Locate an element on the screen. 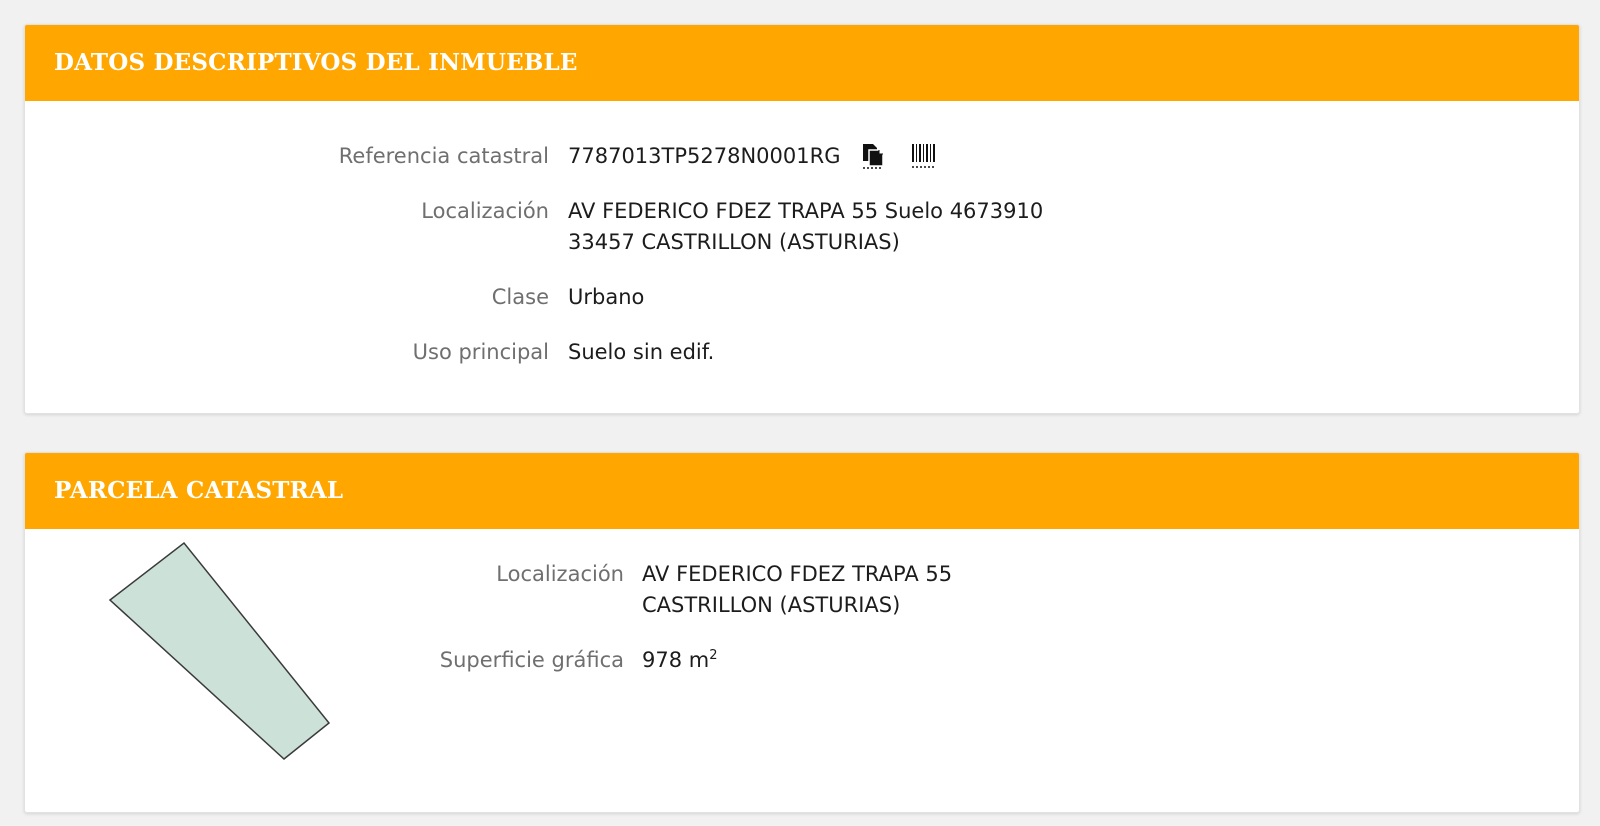  superficie-unit: m is located at coordinates (699, 660).